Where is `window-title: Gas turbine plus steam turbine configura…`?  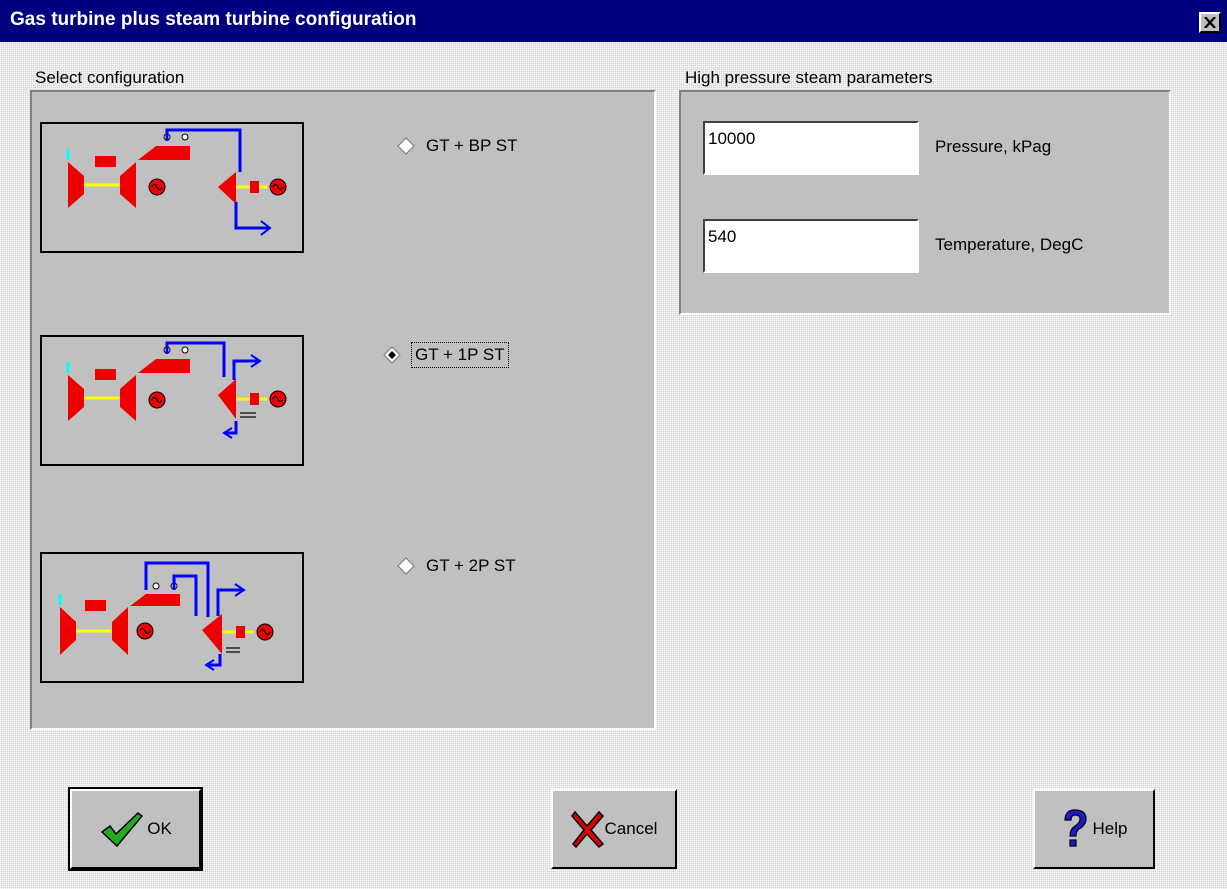
window-title: Gas turbine plus steam turbine configura… is located at coordinates (213, 19).